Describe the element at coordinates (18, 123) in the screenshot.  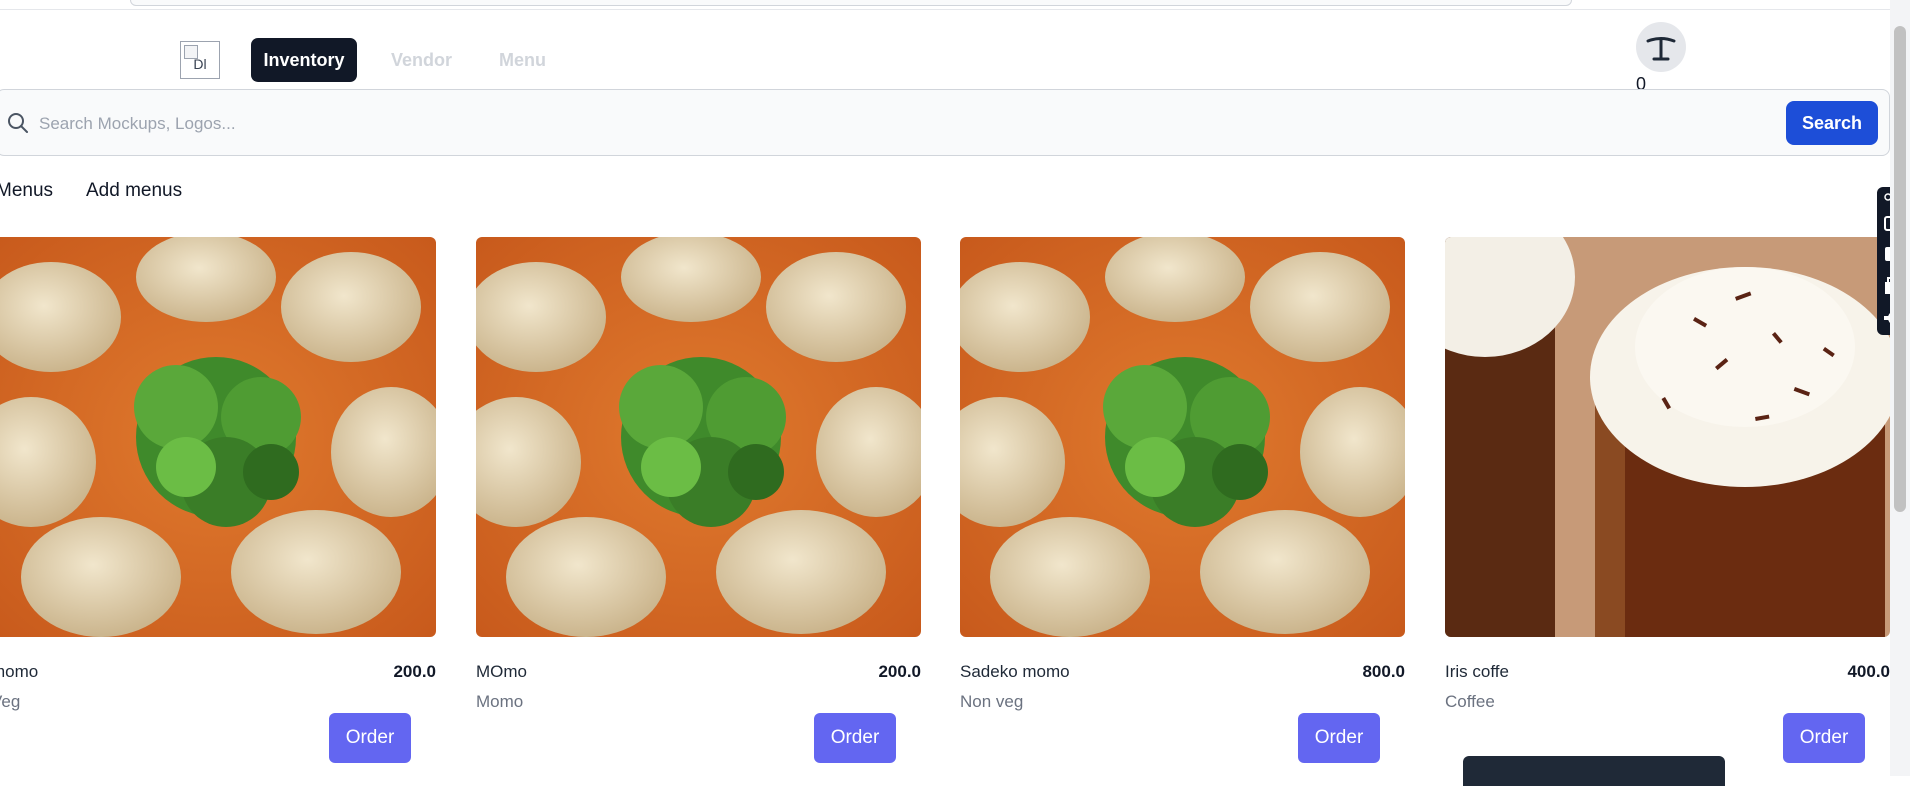
I see `search-icon` at that location.